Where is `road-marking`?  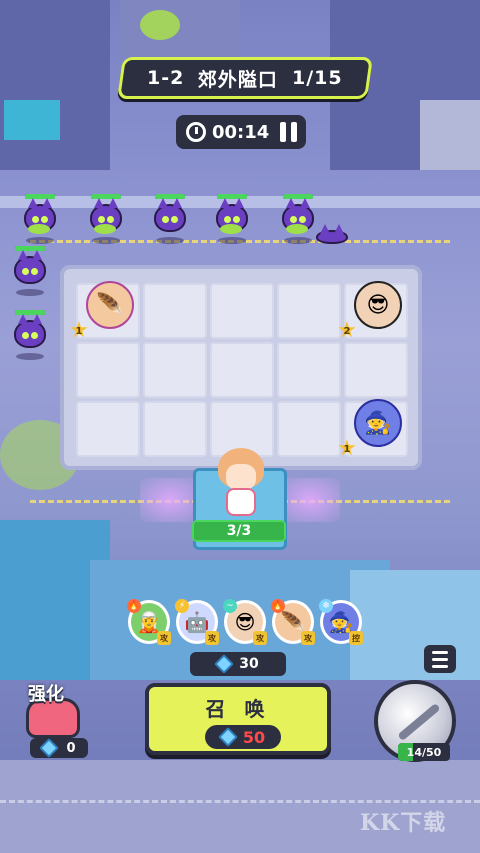
road-marking is located at coordinates (240, 801).